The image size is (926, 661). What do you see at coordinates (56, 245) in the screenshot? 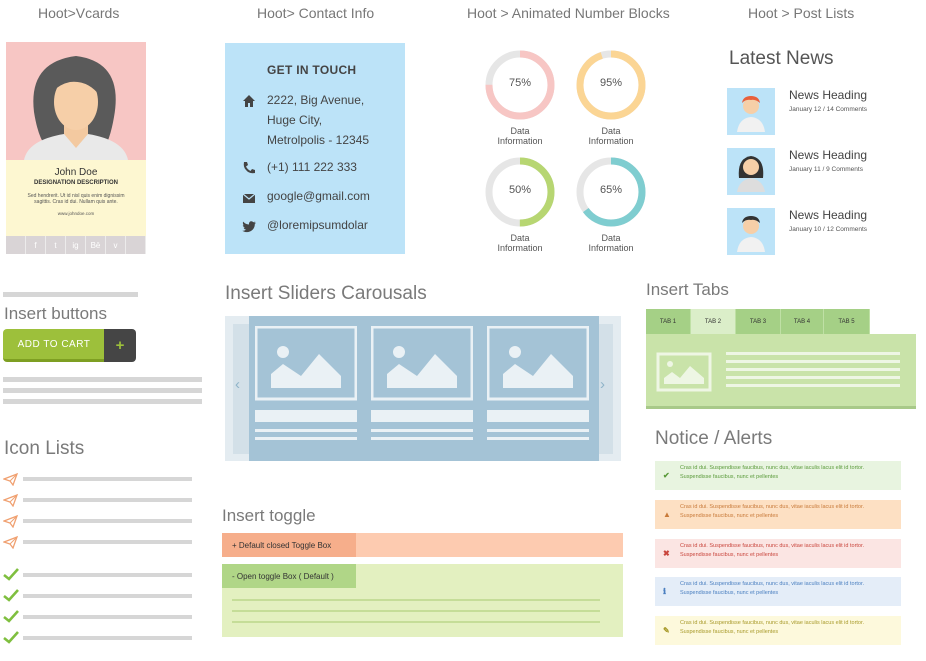
I see `twitter-icon: t` at bounding box center [56, 245].